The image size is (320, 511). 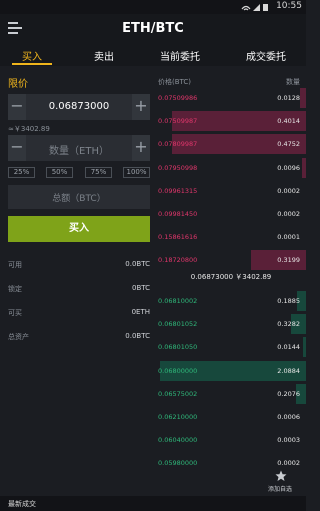 I want to click on ask-row: 0.18720800 0.3199, so click(x=231, y=260).